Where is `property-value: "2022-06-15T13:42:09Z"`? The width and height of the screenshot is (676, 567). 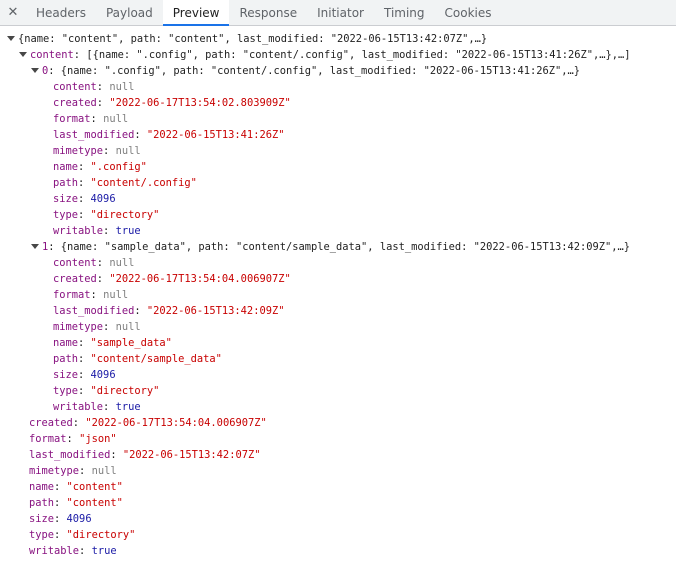
property-value: "2022-06-15T13:42:09Z" is located at coordinates (215, 311).